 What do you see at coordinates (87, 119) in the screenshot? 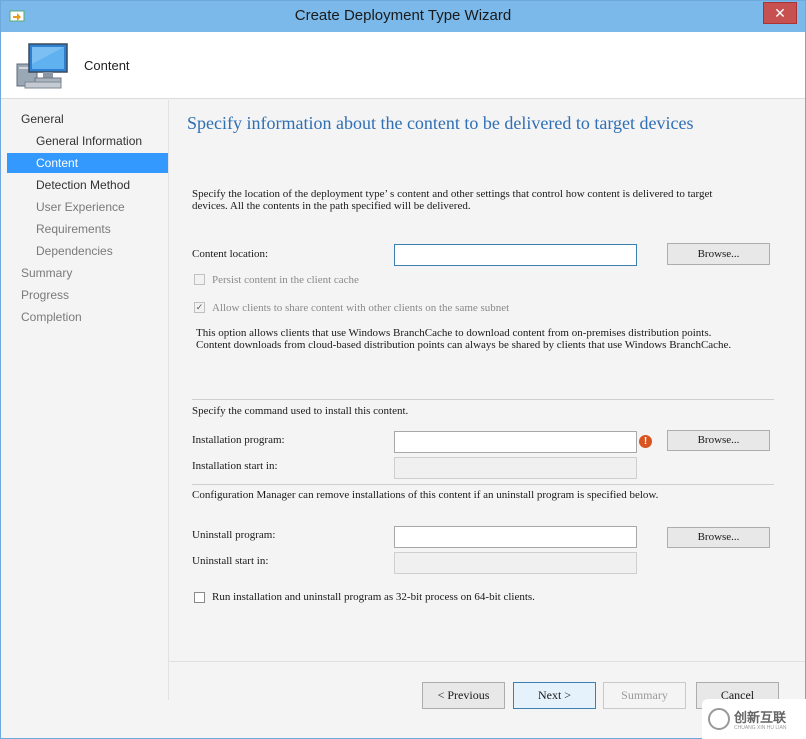
I see `nav-item-general: General` at bounding box center [87, 119].